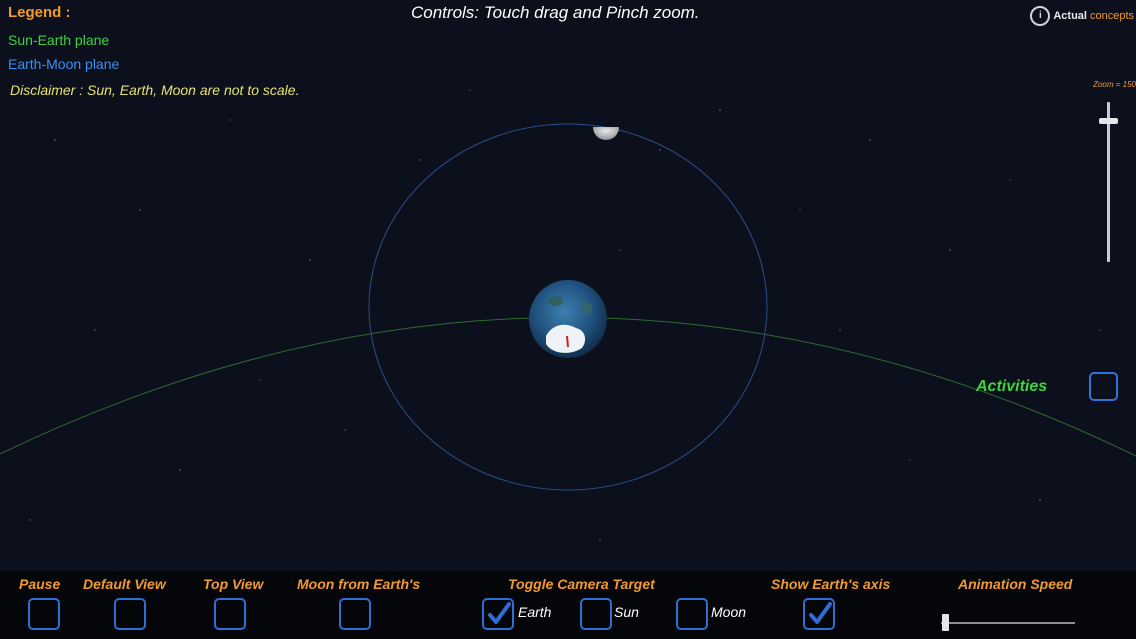 This screenshot has height=639, width=1136. I want to click on brand-name-secondary: concepts, so click(1111, 16).